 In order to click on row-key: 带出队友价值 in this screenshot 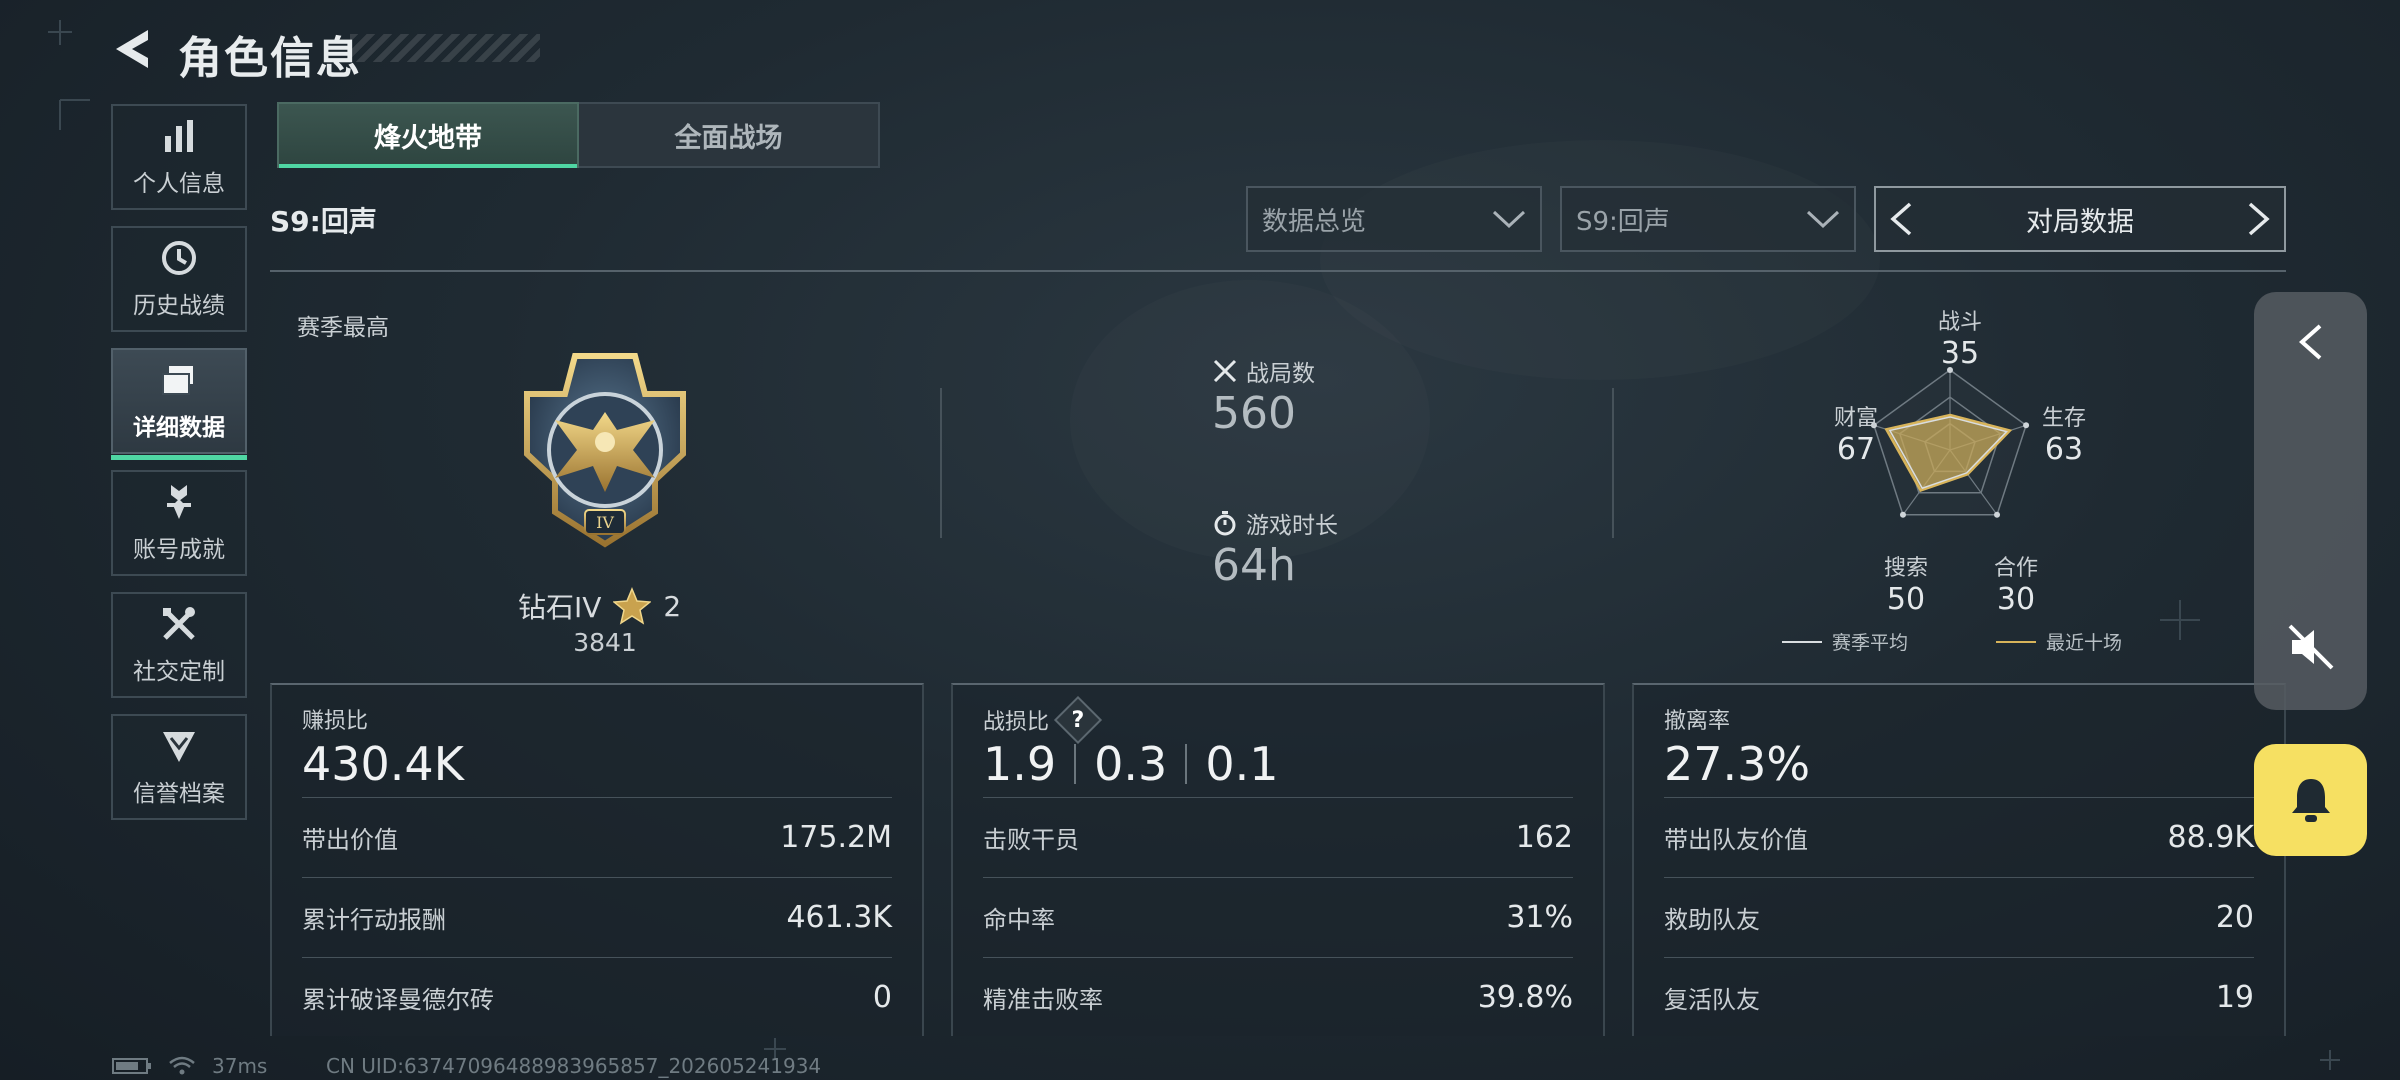, I will do `click(1736, 840)`.